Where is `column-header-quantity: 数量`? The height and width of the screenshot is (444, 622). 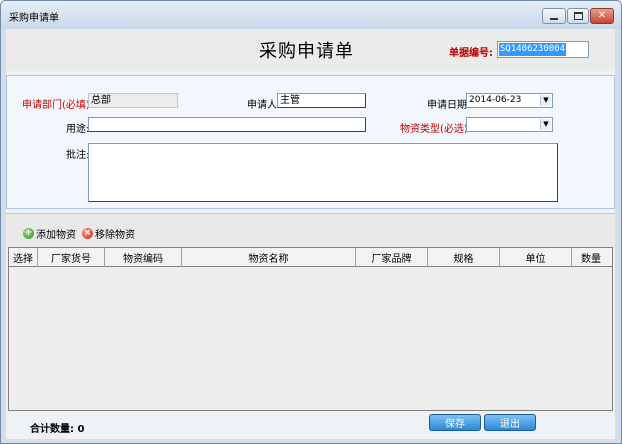 column-header-quantity: 数量 is located at coordinates (591, 257).